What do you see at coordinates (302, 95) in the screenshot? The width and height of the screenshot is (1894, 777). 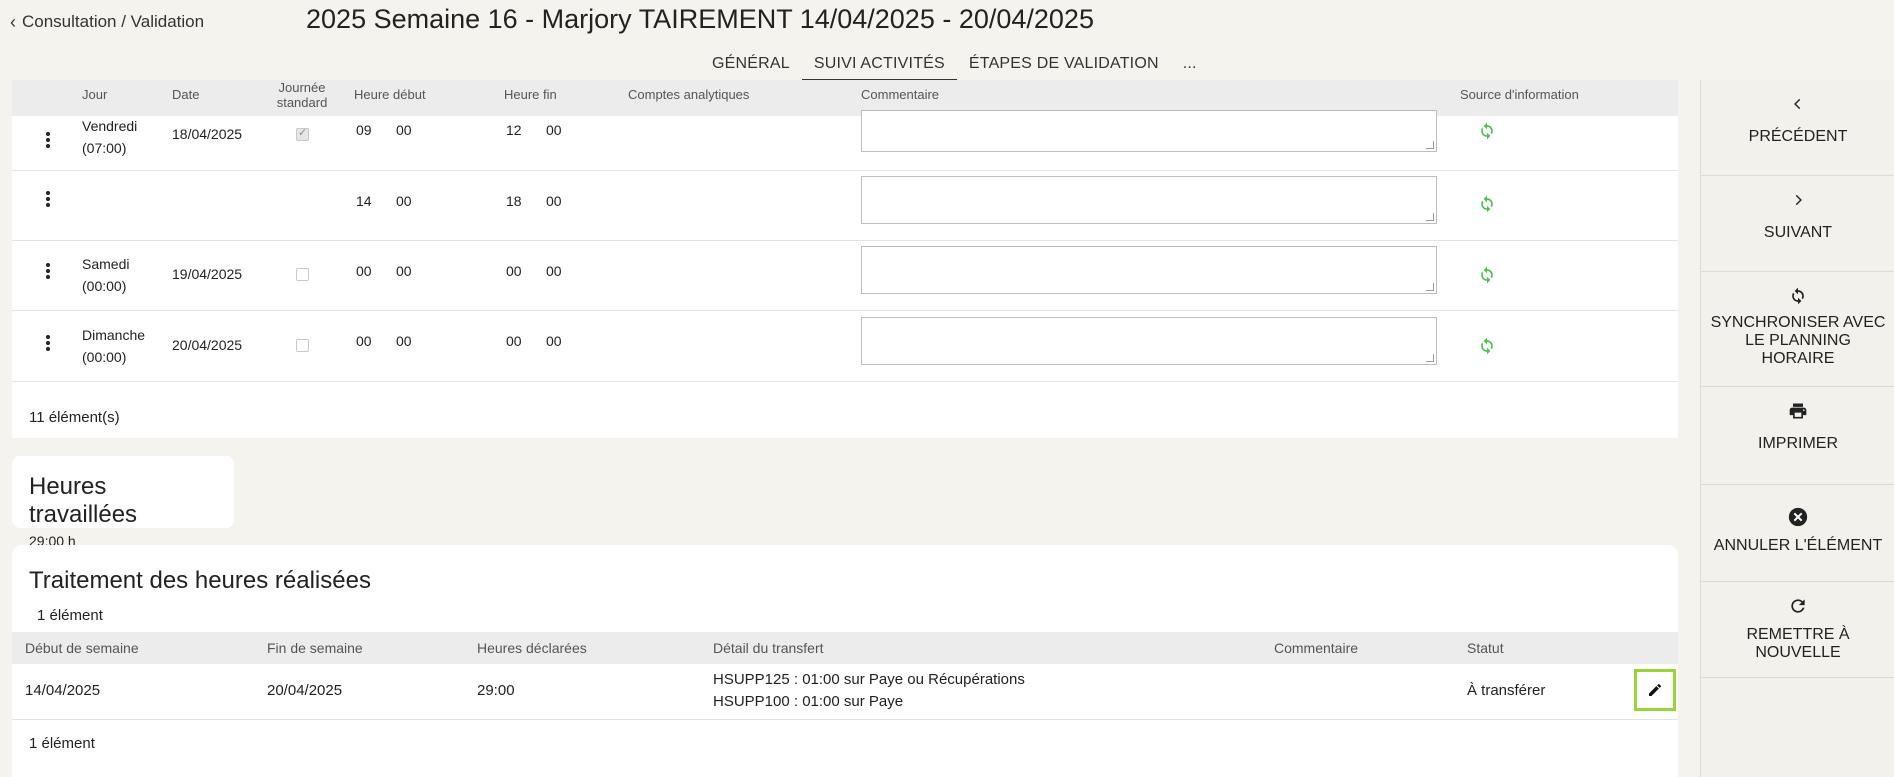 I see `col-journee-standard: Journée standard` at bounding box center [302, 95].